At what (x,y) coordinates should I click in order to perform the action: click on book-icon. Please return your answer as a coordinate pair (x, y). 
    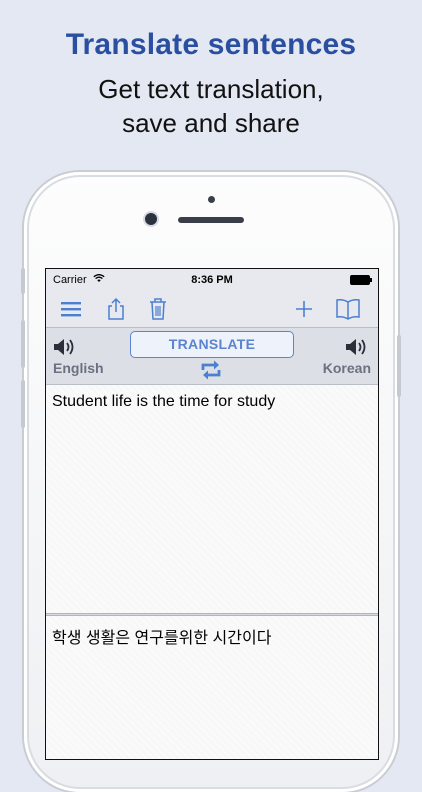
    Looking at the image, I should click on (348, 309).